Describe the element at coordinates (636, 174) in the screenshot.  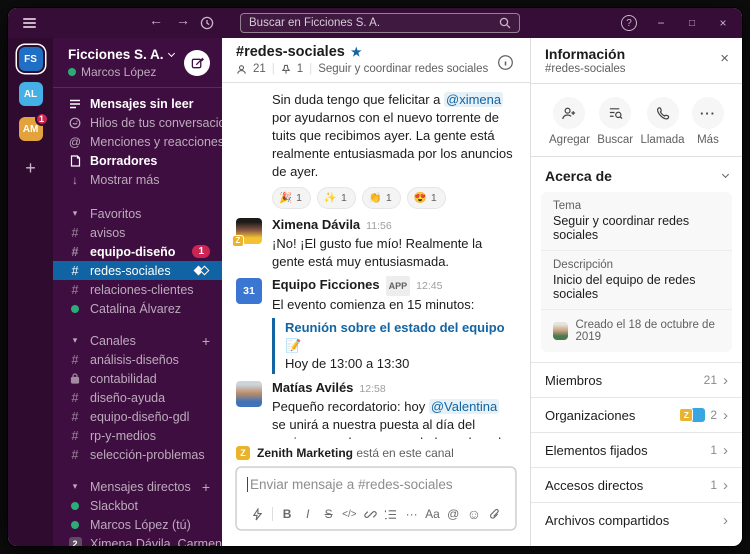
I see `about-section-toggle: Acerca de` at that location.